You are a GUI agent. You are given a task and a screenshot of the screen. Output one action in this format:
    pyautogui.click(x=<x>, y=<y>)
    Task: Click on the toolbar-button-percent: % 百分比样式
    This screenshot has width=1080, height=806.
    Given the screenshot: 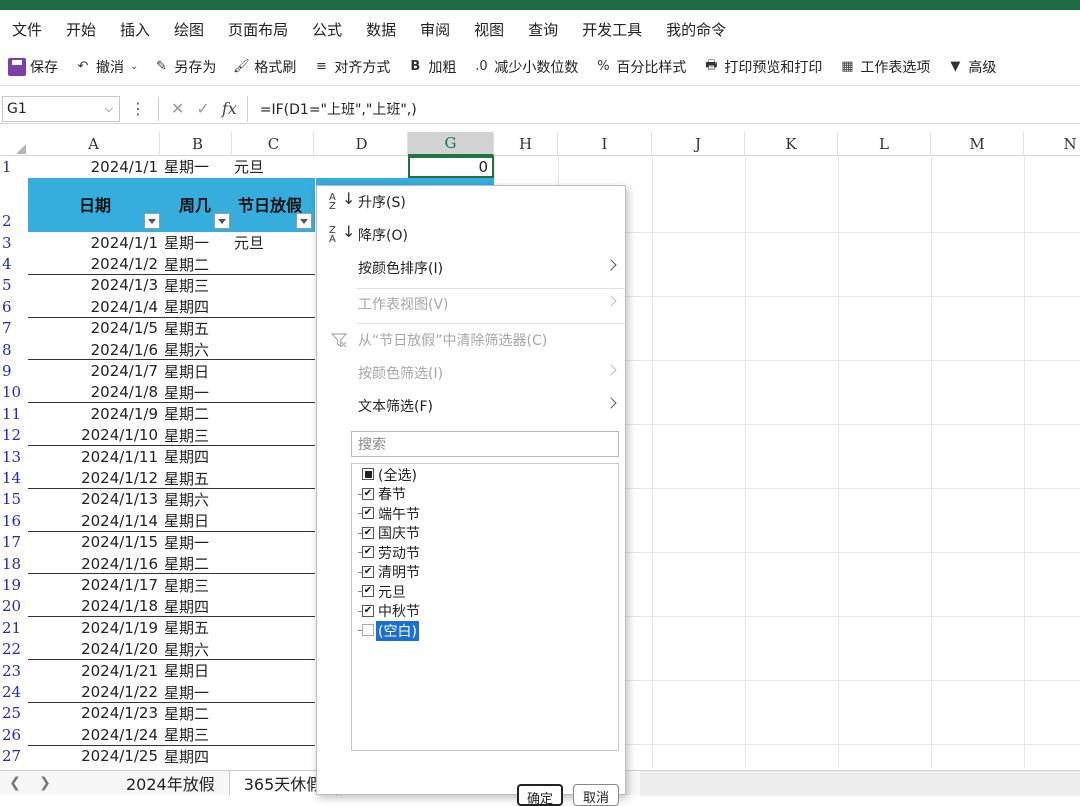 What is the action you would take?
    pyautogui.click(x=640, y=67)
    